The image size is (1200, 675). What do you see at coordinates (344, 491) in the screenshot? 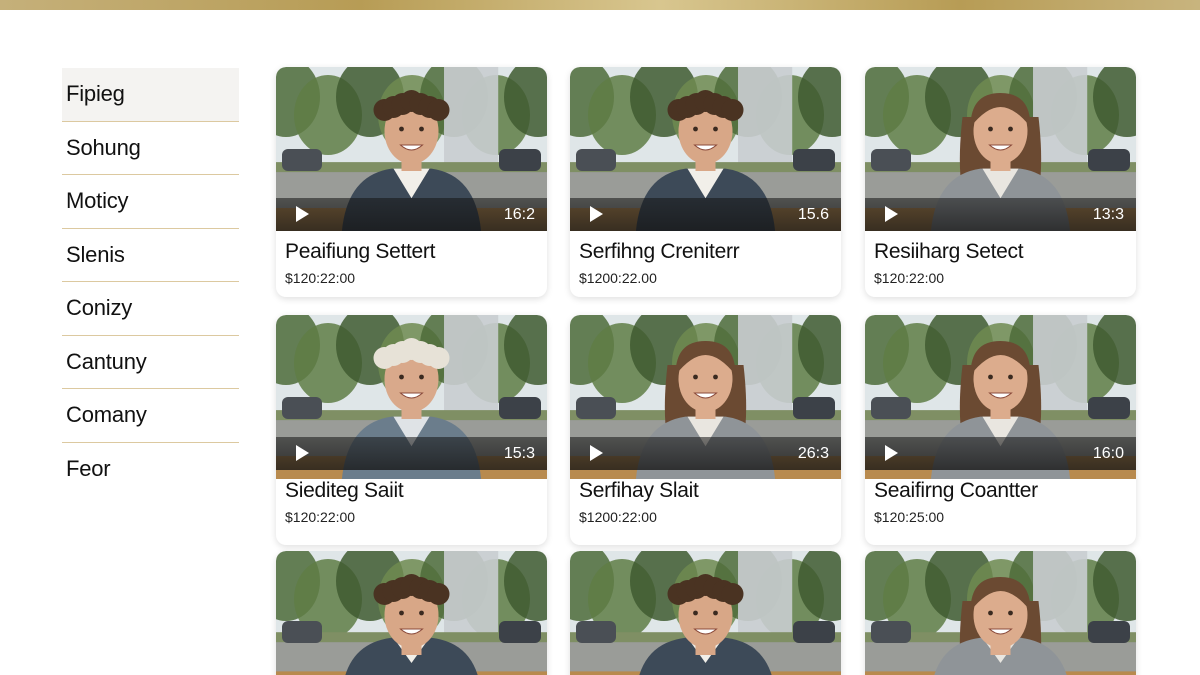
I see `video-title: Siediteg Saiit` at bounding box center [344, 491].